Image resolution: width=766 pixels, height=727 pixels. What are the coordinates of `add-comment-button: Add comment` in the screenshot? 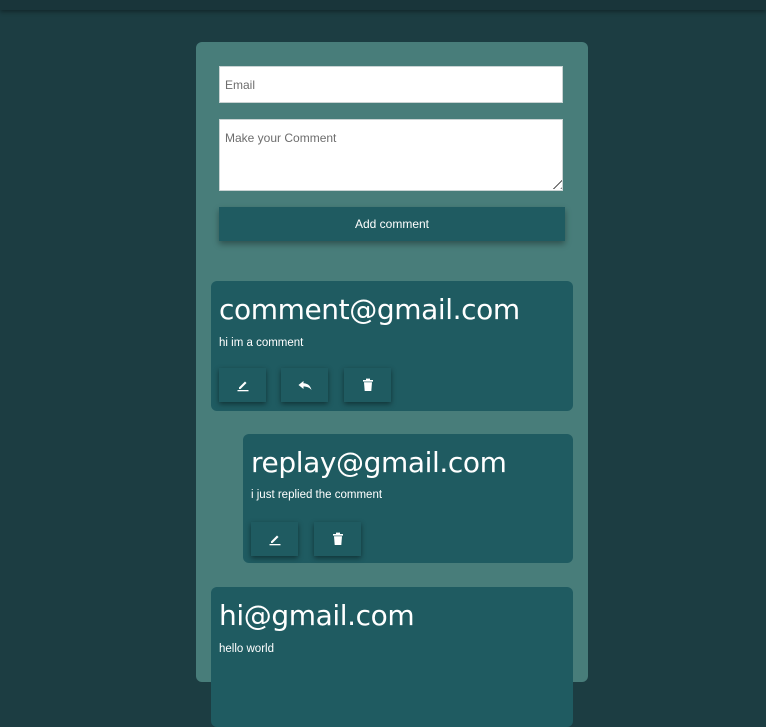 It's located at (392, 224).